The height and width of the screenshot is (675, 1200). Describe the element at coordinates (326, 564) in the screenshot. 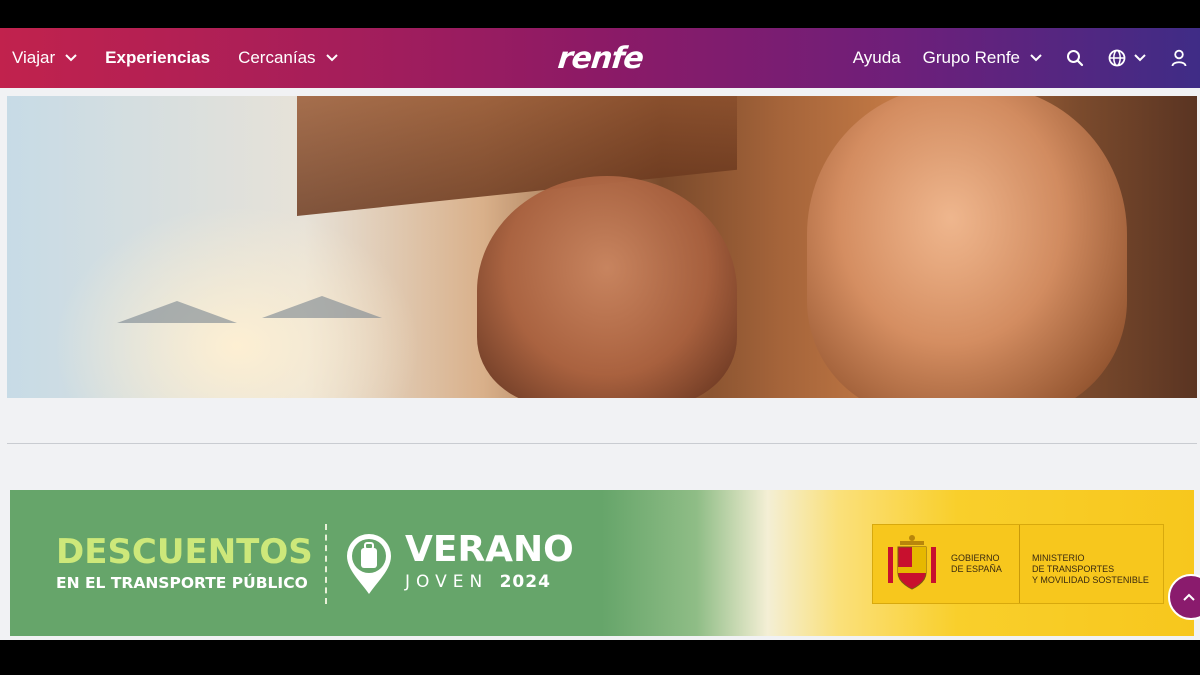

I see `banner-separator` at that location.